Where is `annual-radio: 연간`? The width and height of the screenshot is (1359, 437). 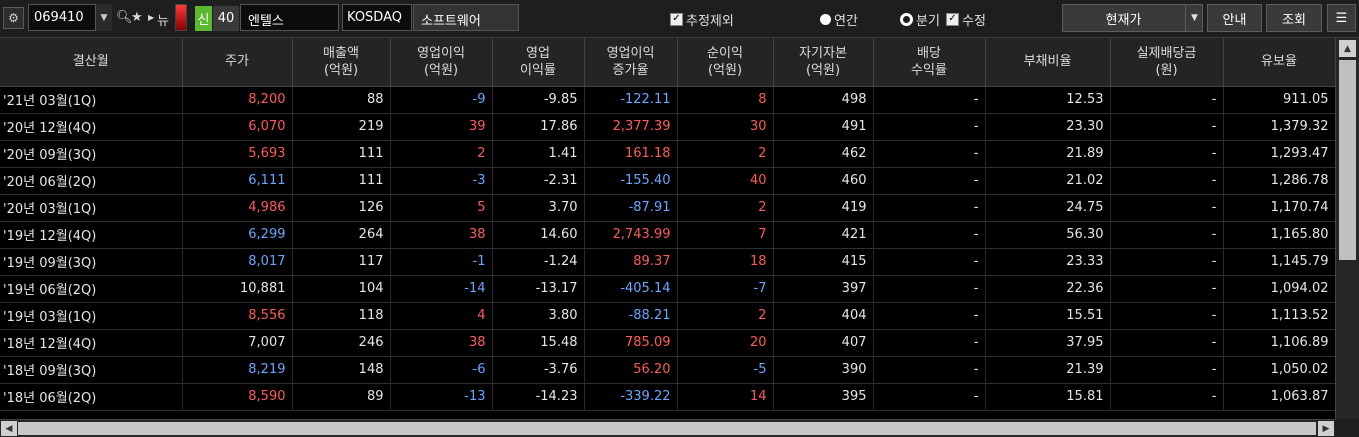 annual-radio: 연간 is located at coordinates (839, 19).